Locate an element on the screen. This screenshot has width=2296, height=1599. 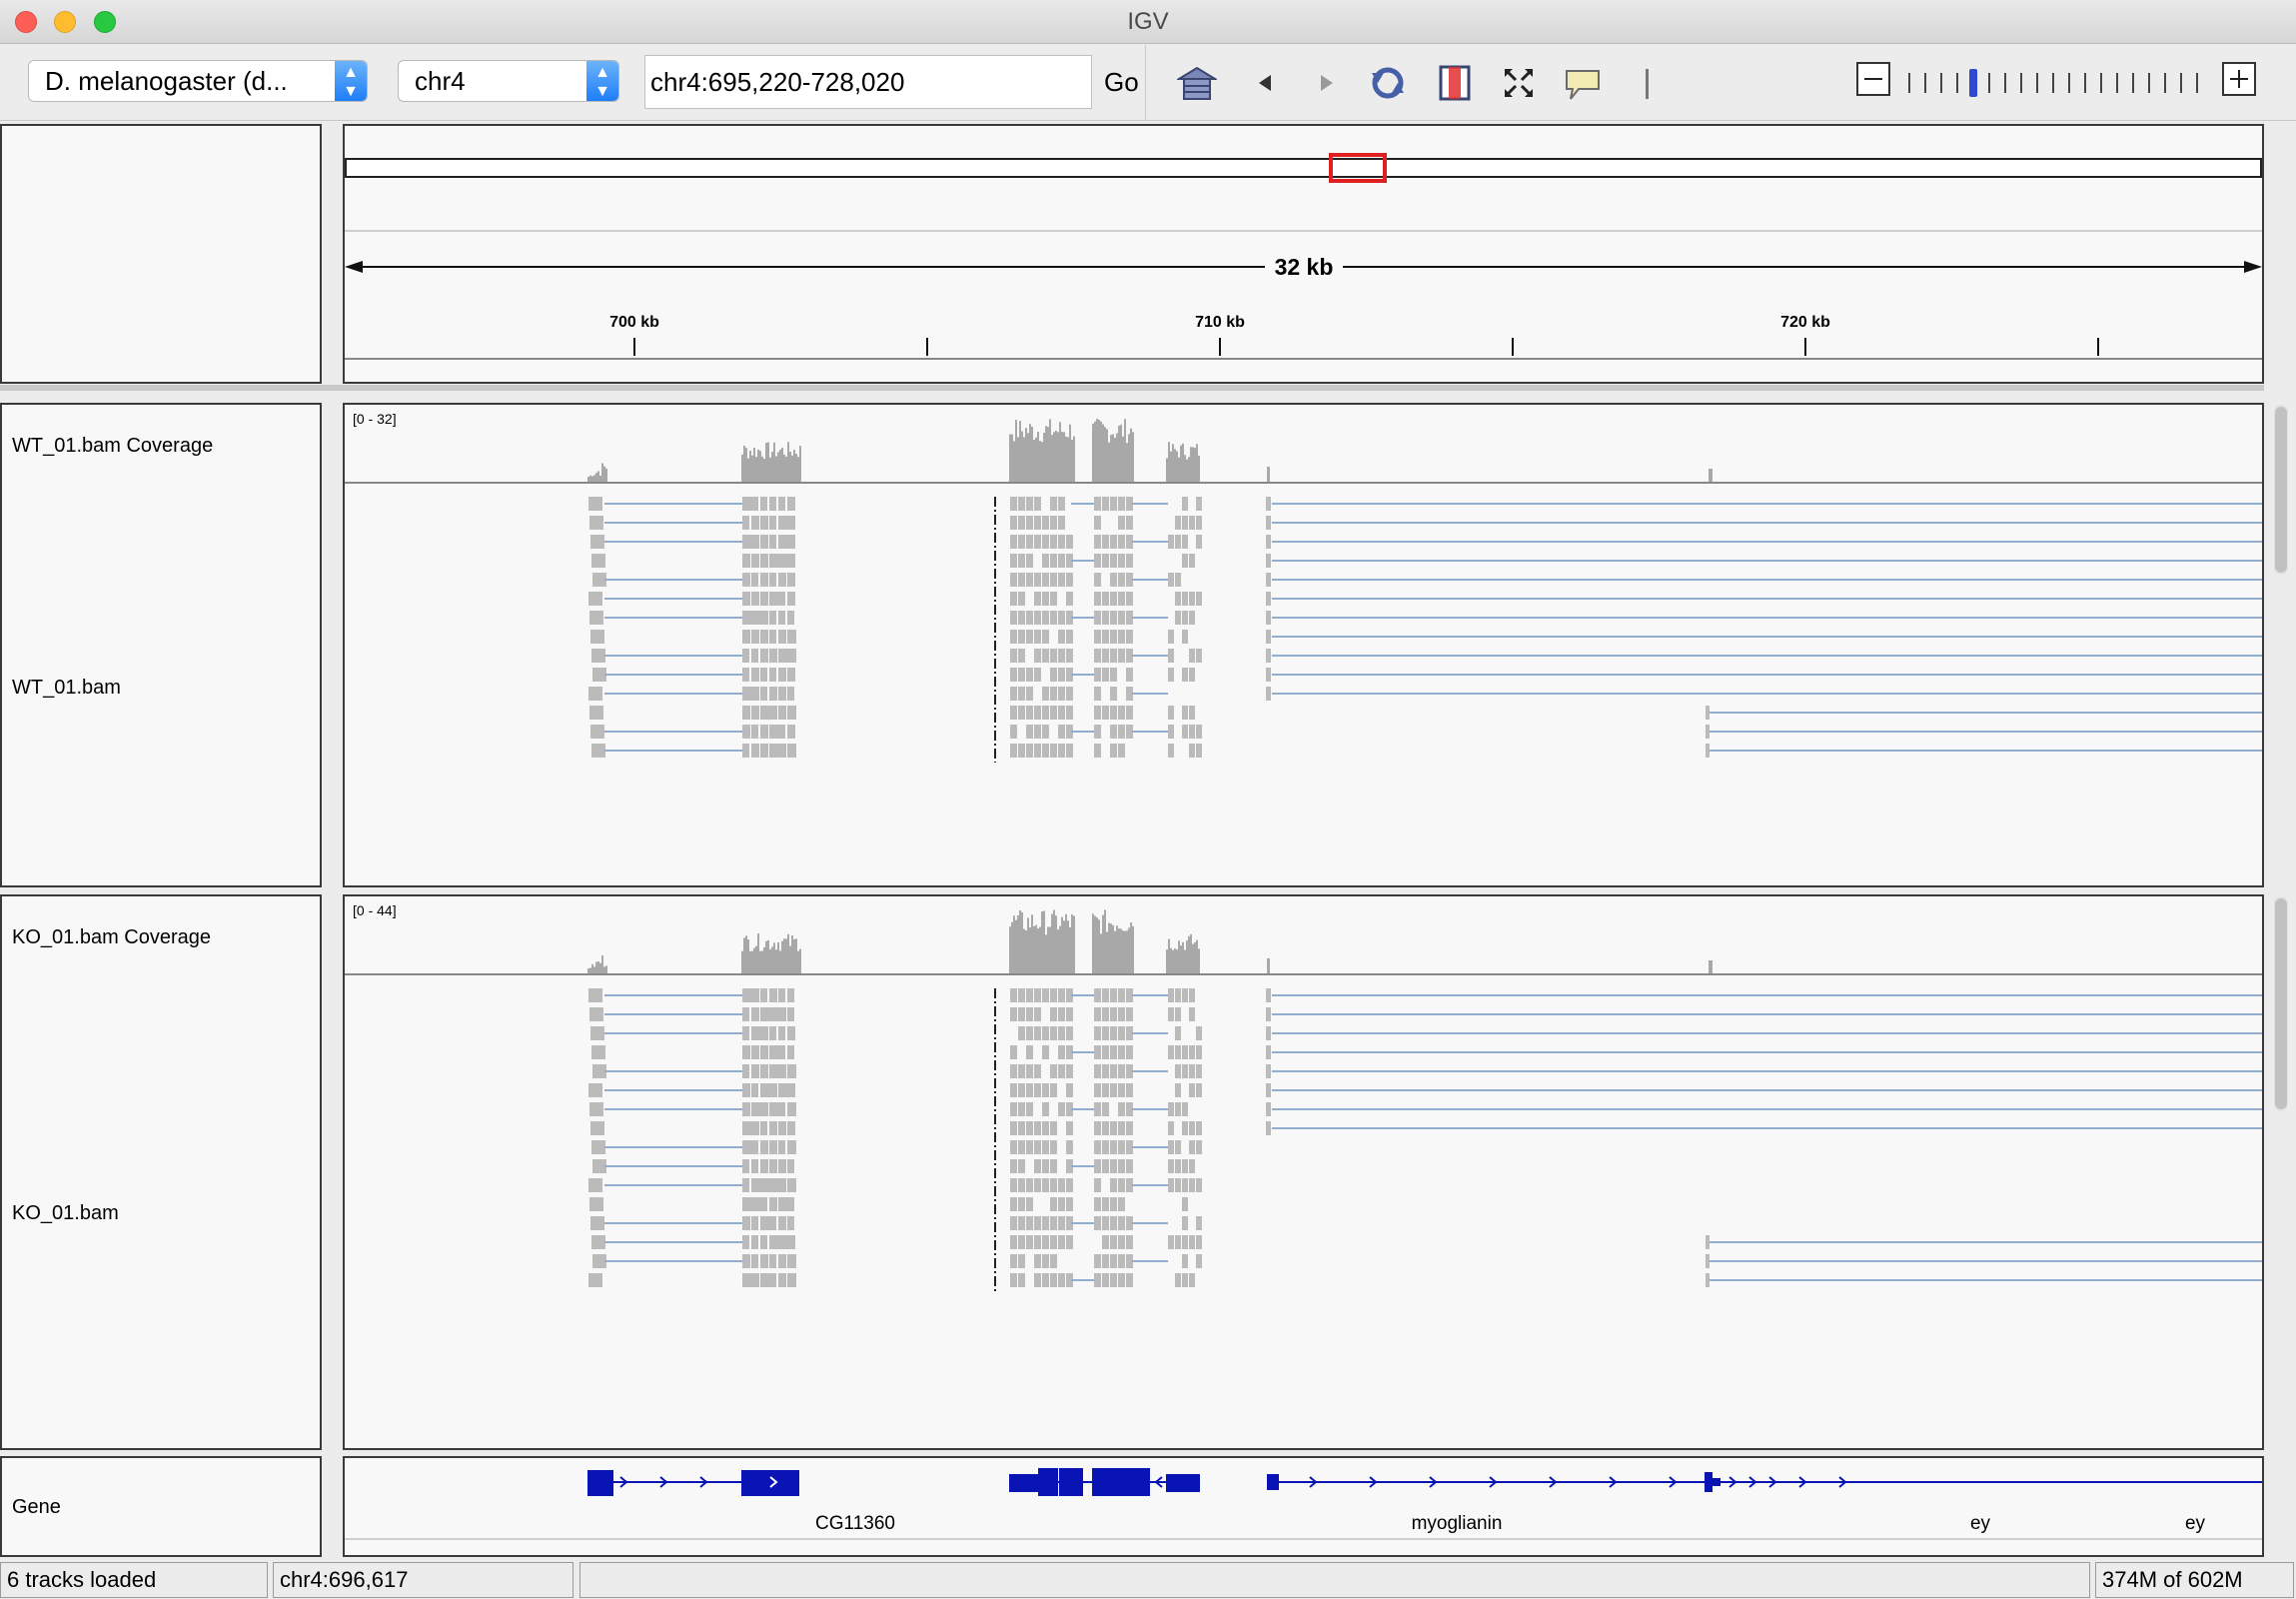
gene-track-view is located at coordinates (1303, 1506).